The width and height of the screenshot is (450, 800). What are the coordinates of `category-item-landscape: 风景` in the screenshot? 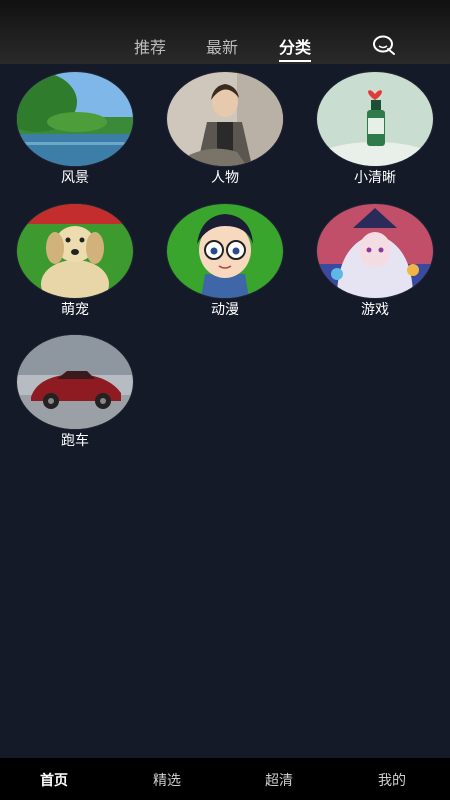 It's located at (75, 129).